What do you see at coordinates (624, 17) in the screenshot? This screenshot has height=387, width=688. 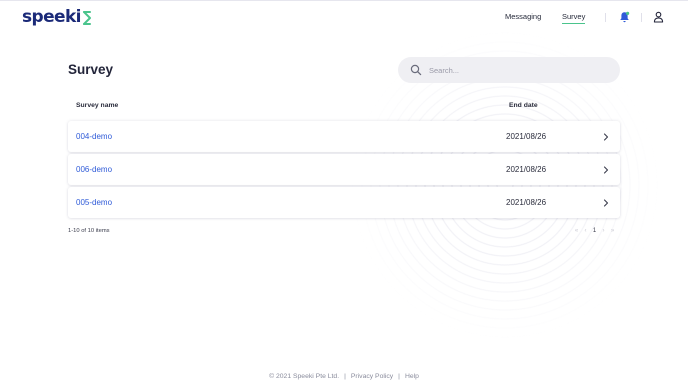 I see `bell-icon` at bounding box center [624, 17].